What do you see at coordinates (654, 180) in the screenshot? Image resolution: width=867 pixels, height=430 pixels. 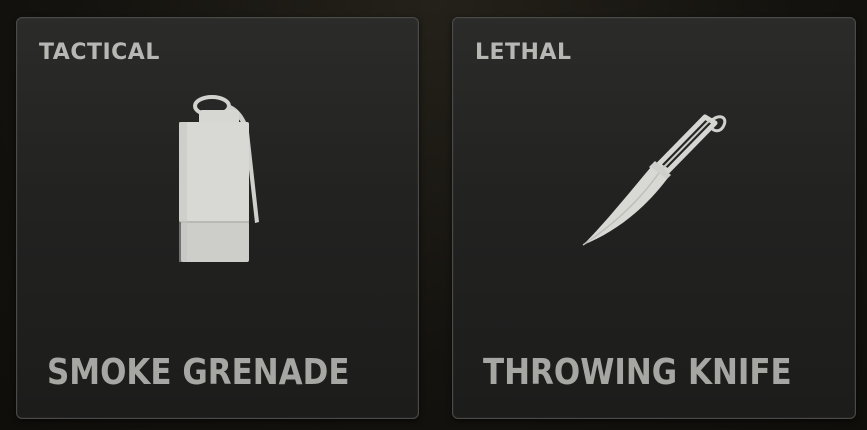 I see `throwing-knife-icon` at bounding box center [654, 180].